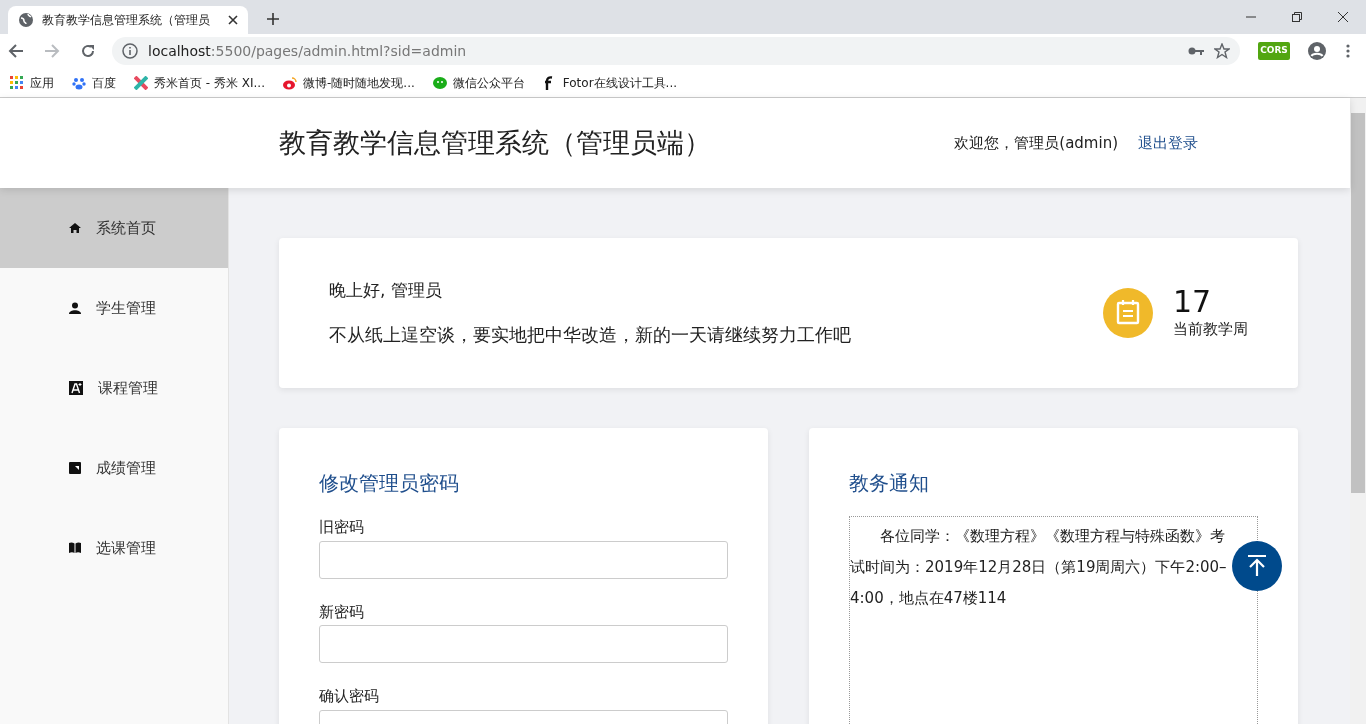 This screenshot has width=1366, height=728. Describe the element at coordinates (1317, 51) in the screenshot. I see `account-icon` at that location.